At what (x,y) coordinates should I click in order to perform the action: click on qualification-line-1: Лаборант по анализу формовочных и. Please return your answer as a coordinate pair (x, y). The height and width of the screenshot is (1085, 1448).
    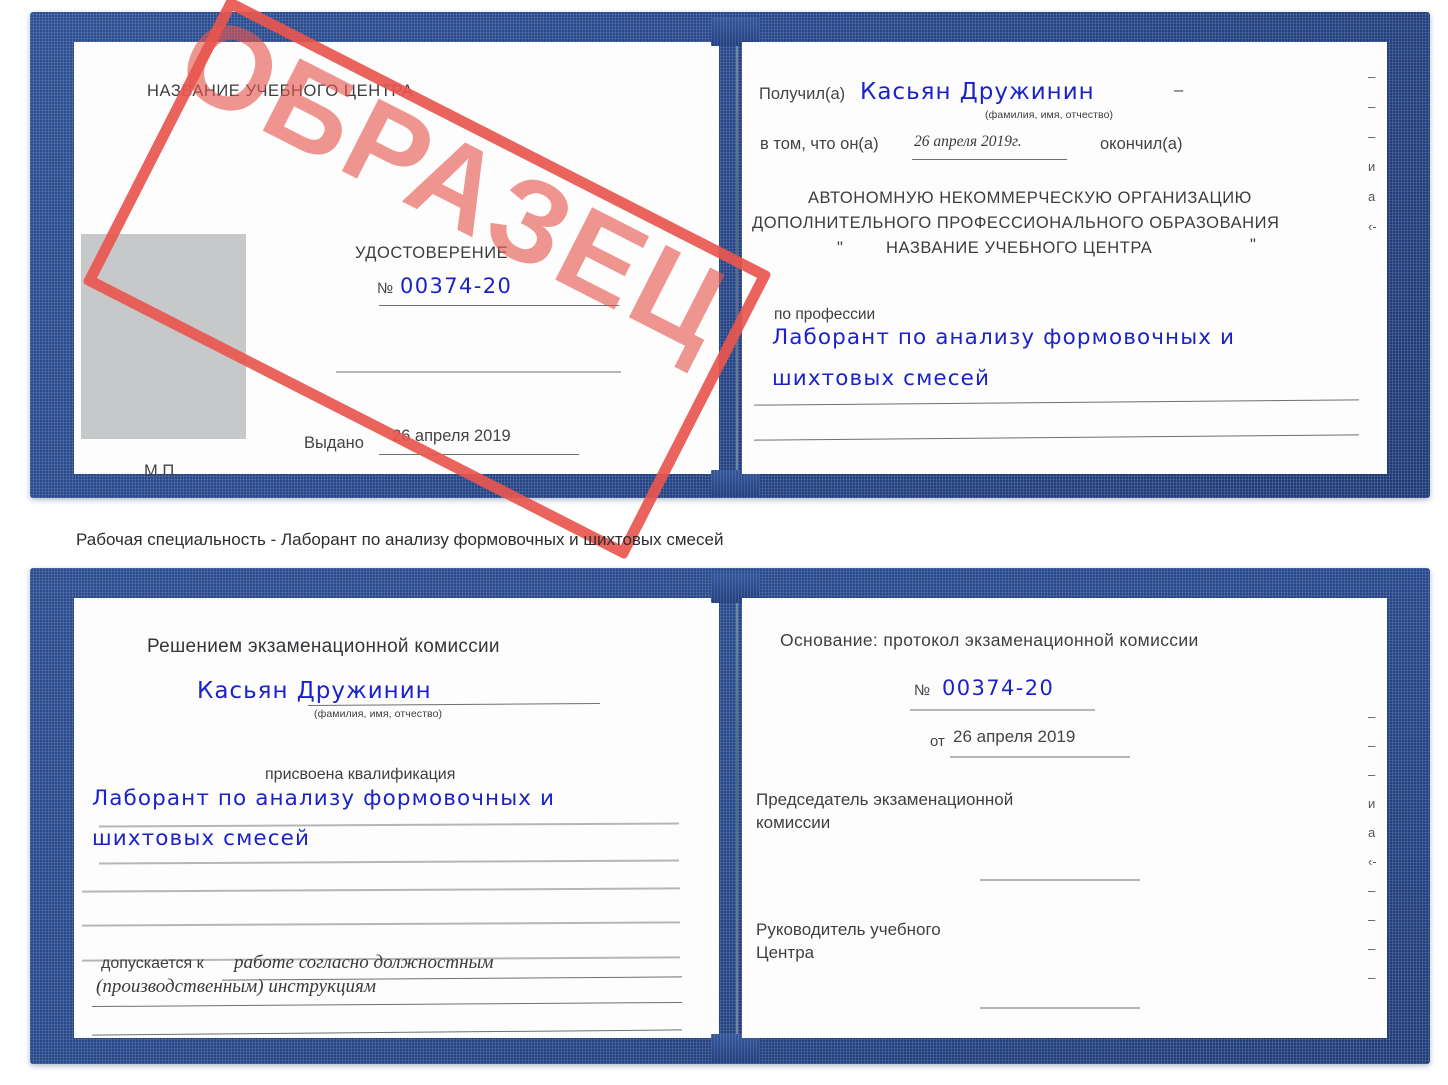
    Looking at the image, I should click on (324, 798).